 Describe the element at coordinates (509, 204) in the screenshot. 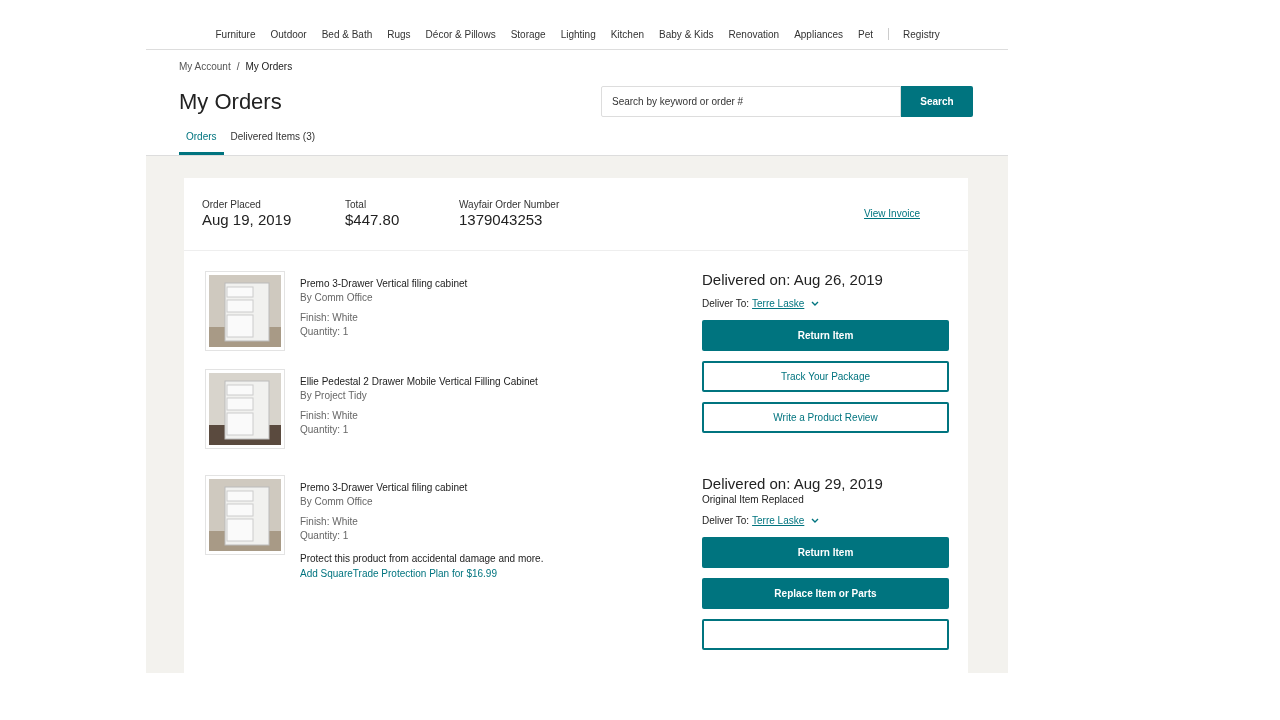

I see `summary-label: Wayfair Order Number` at that location.